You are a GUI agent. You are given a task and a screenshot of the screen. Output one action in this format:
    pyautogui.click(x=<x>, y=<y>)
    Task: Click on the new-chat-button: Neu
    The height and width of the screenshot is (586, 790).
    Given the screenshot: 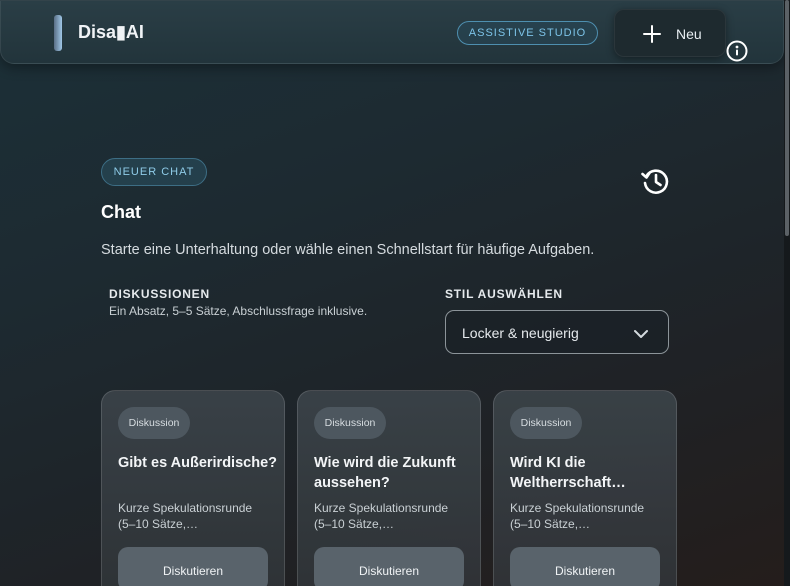 What is the action you would take?
    pyautogui.click(x=670, y=33)
    